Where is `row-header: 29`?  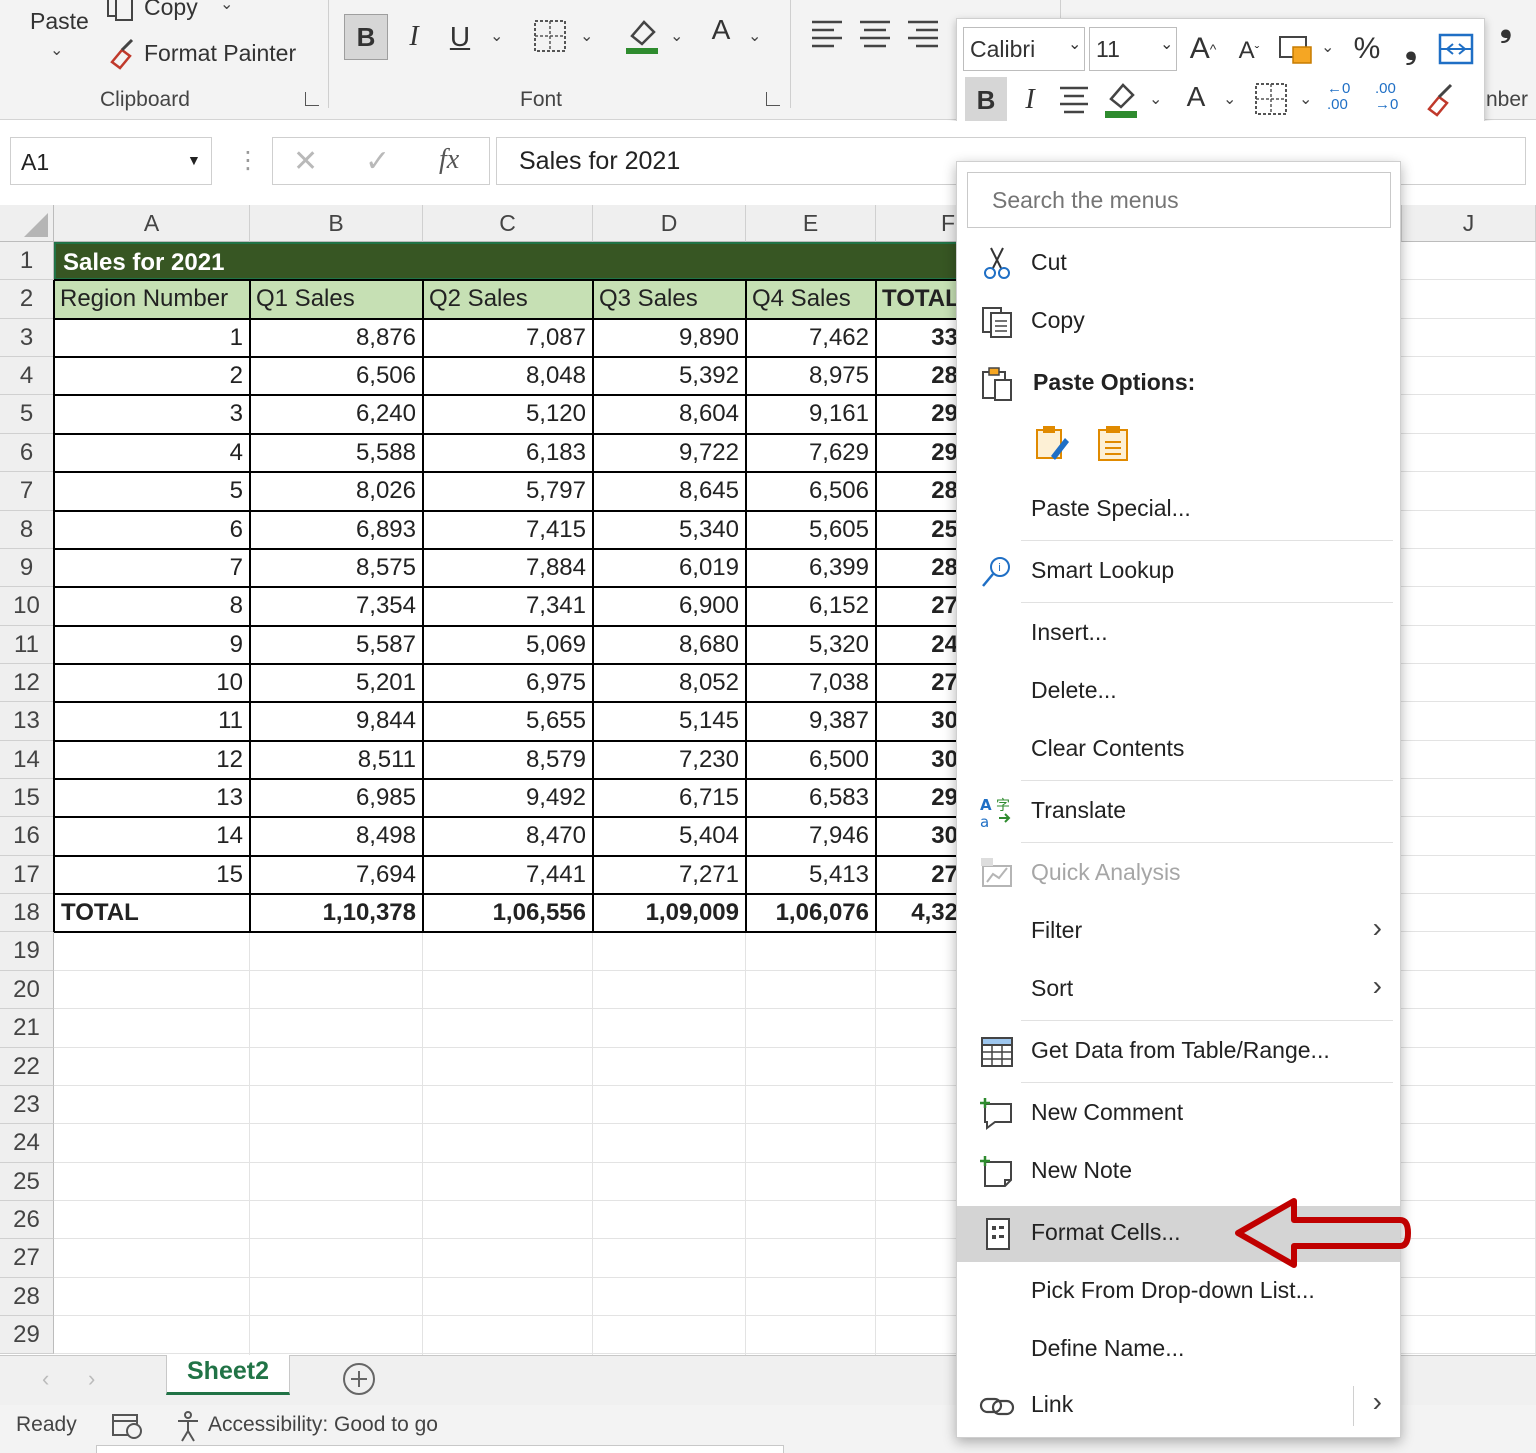
row-header: 29 is located at coordinates (27, 1335).